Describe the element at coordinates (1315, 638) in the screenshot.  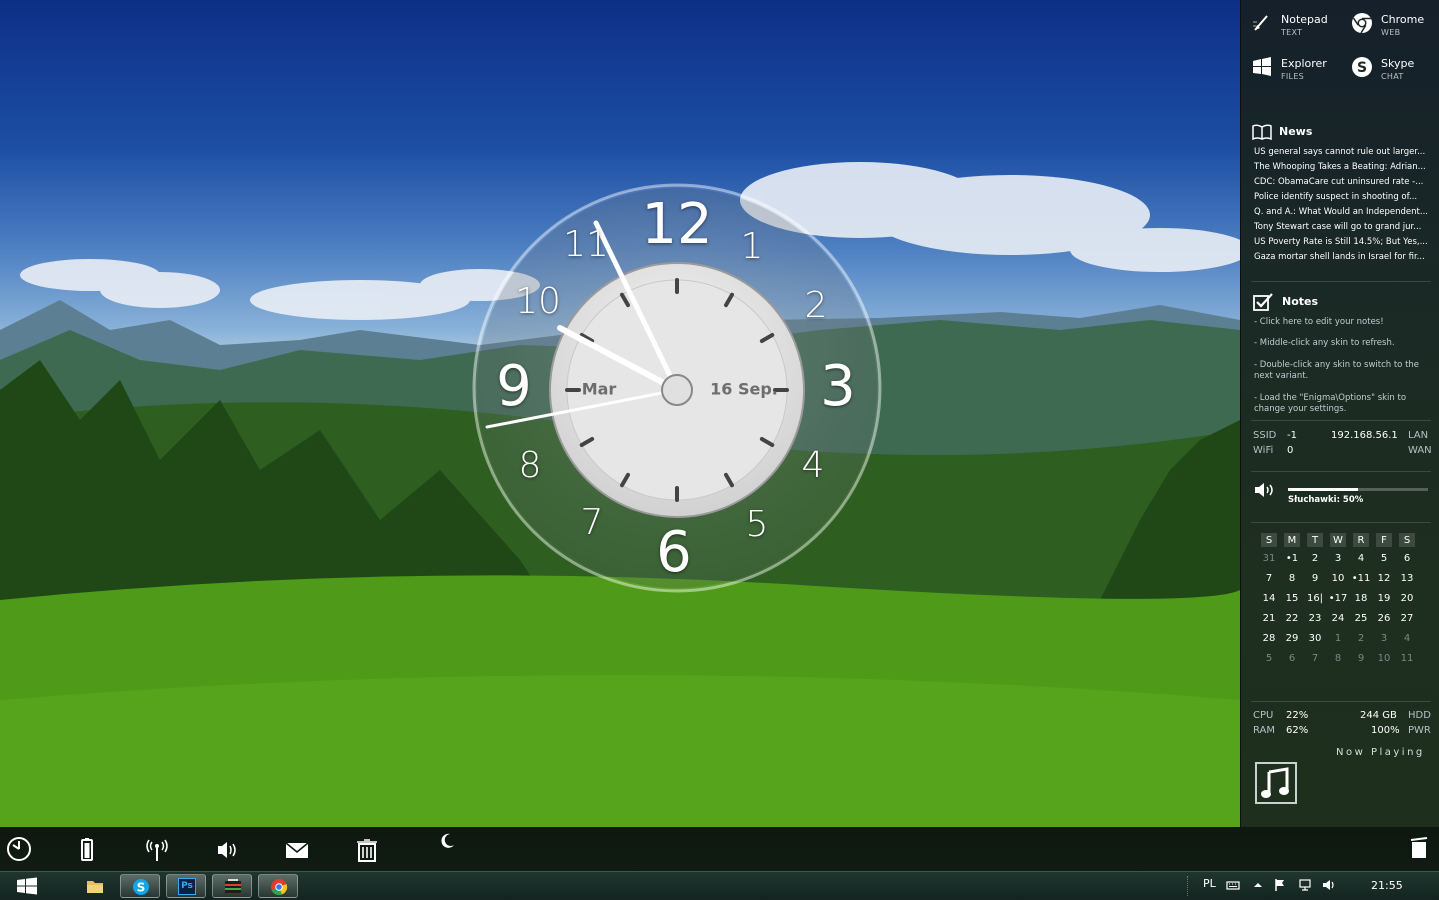
I see `calendar-day: 30` at that location.